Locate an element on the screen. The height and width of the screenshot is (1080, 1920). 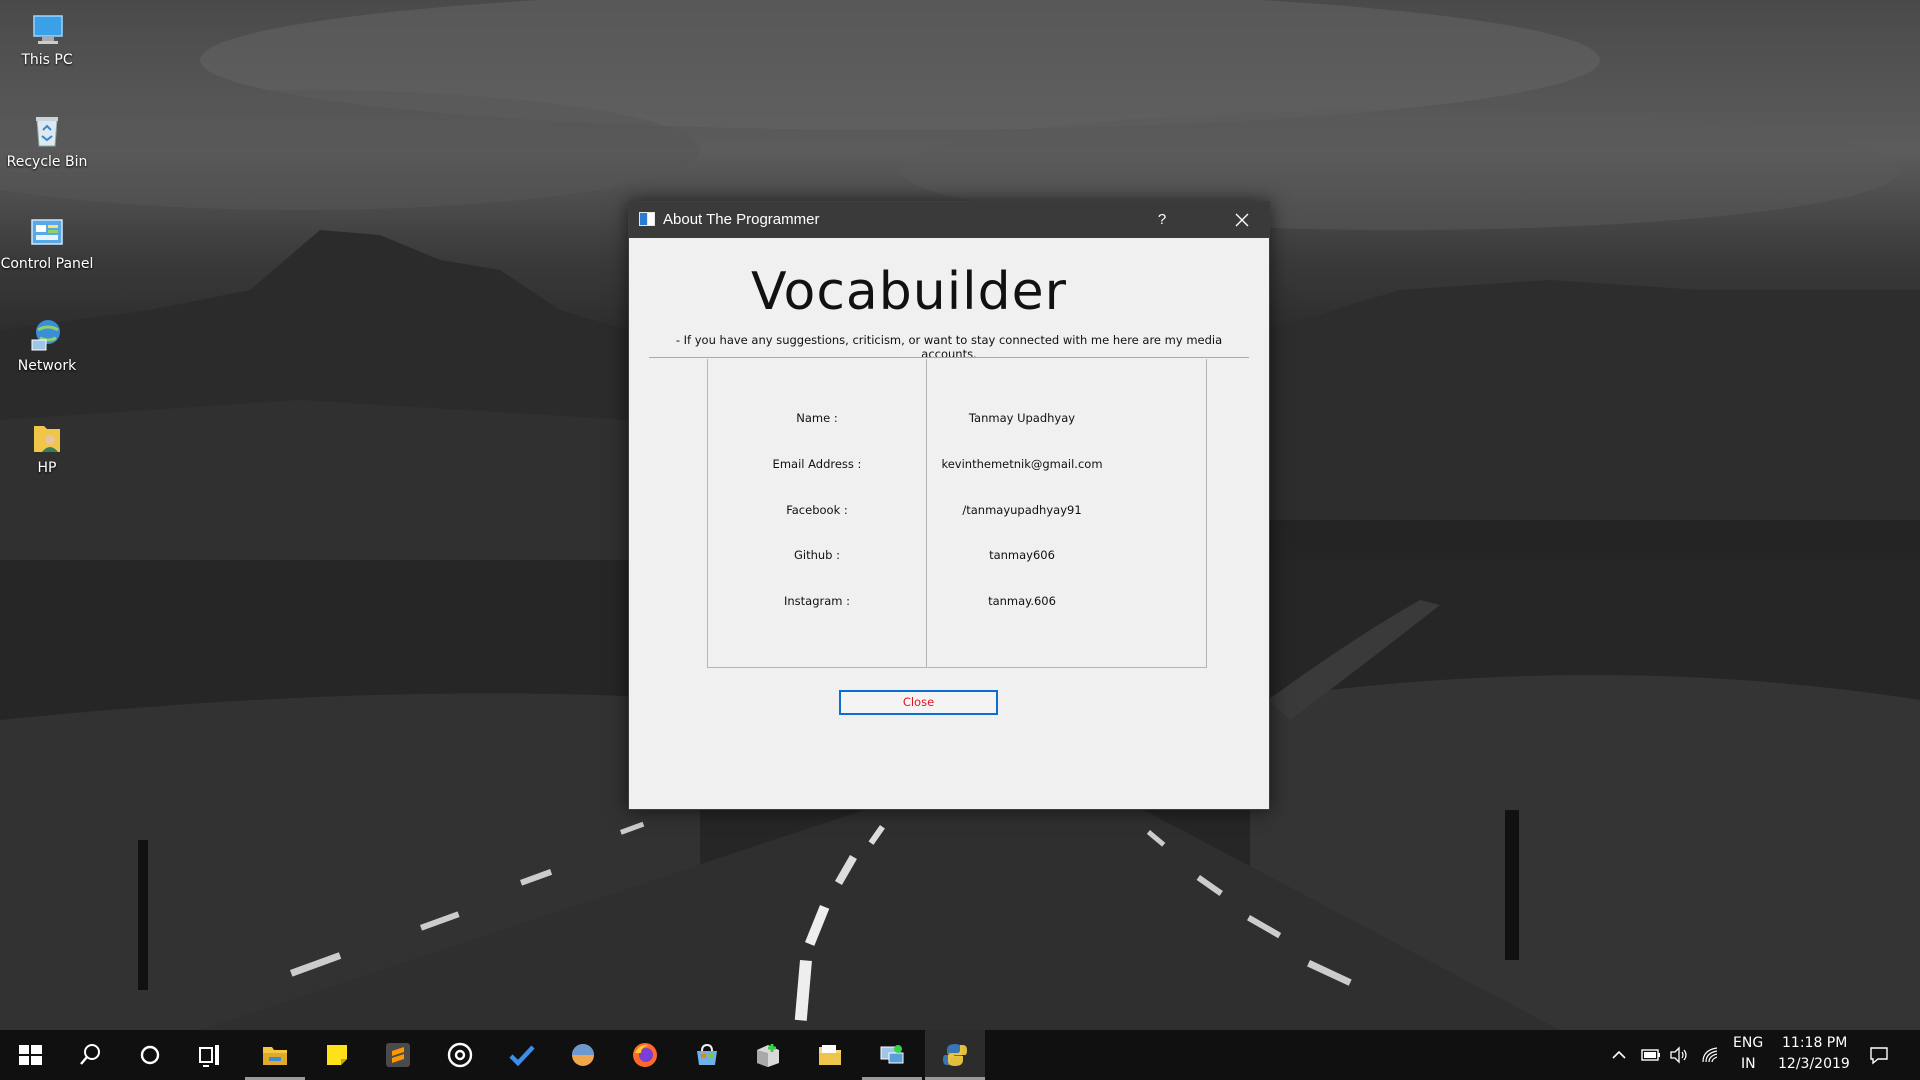
app-installer-icon is located at coordinates (768, 1055).